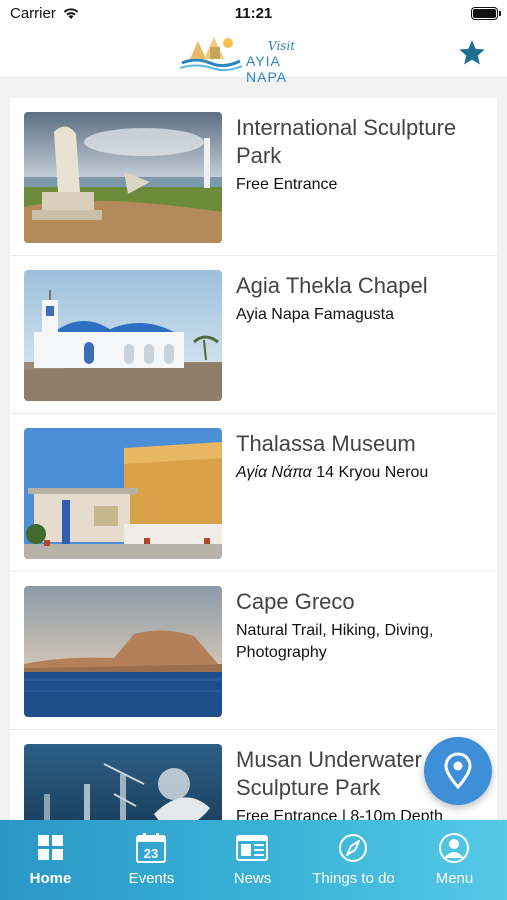  I want to click on grid-icon, so click(50, 847).